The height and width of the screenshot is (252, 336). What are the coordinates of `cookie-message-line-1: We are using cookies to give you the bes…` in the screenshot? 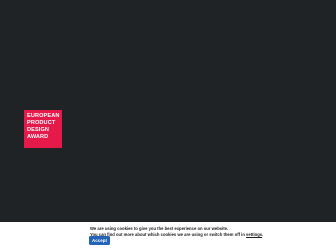 It's located at (159, 228).